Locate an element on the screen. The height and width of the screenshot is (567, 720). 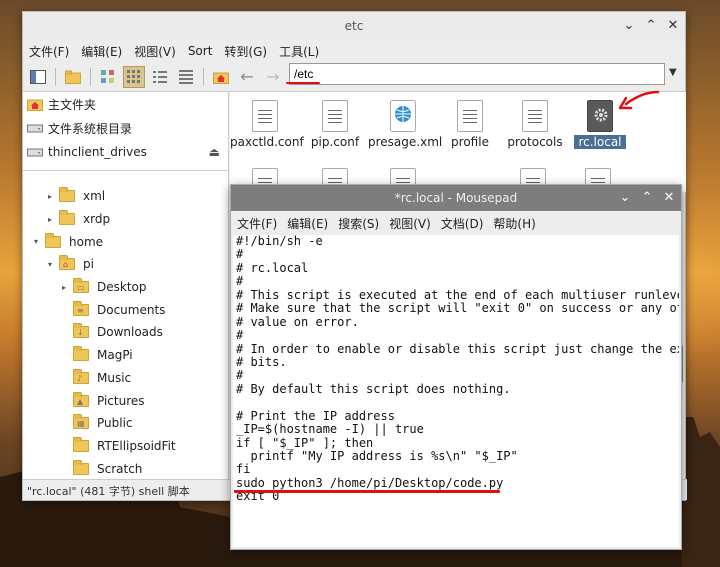
desktop-folder-icon: ▭ is located at coordinates (81, 286).